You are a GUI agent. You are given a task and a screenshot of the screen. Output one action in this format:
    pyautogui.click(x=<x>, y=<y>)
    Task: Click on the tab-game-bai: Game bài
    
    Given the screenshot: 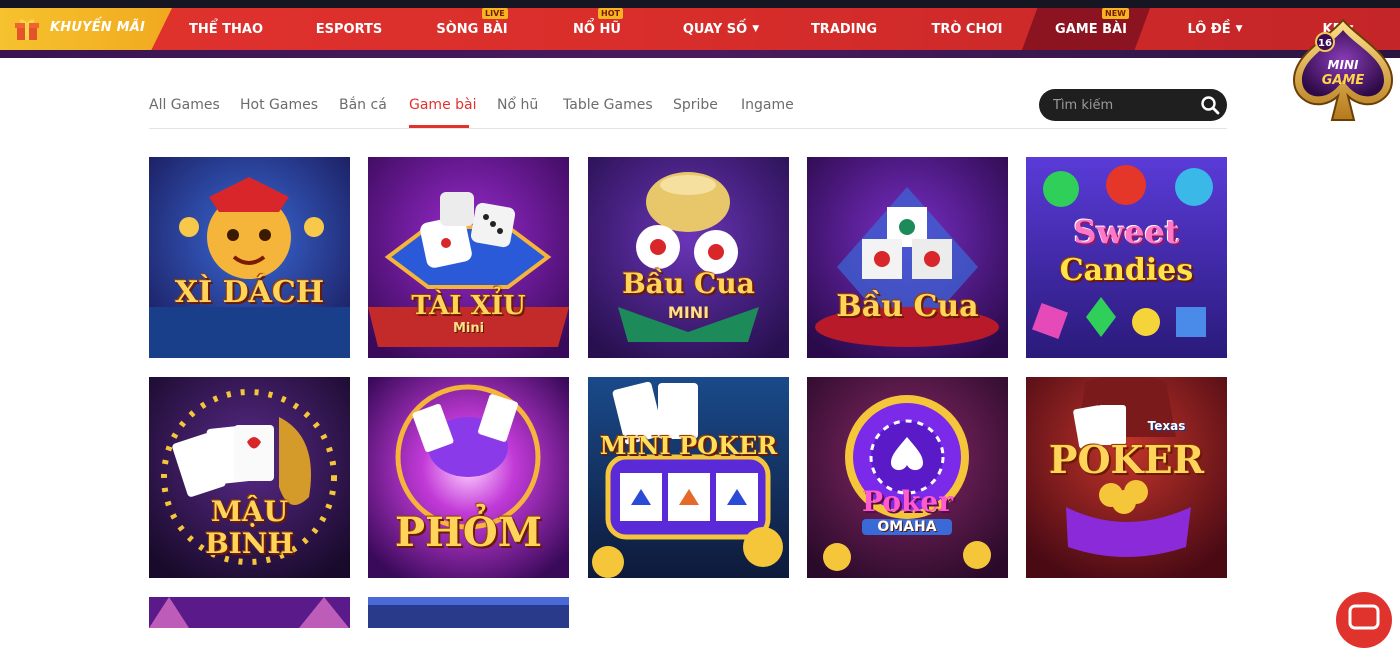 What is the action you would take?
    pyautogui.click(x=442, y=105)
    